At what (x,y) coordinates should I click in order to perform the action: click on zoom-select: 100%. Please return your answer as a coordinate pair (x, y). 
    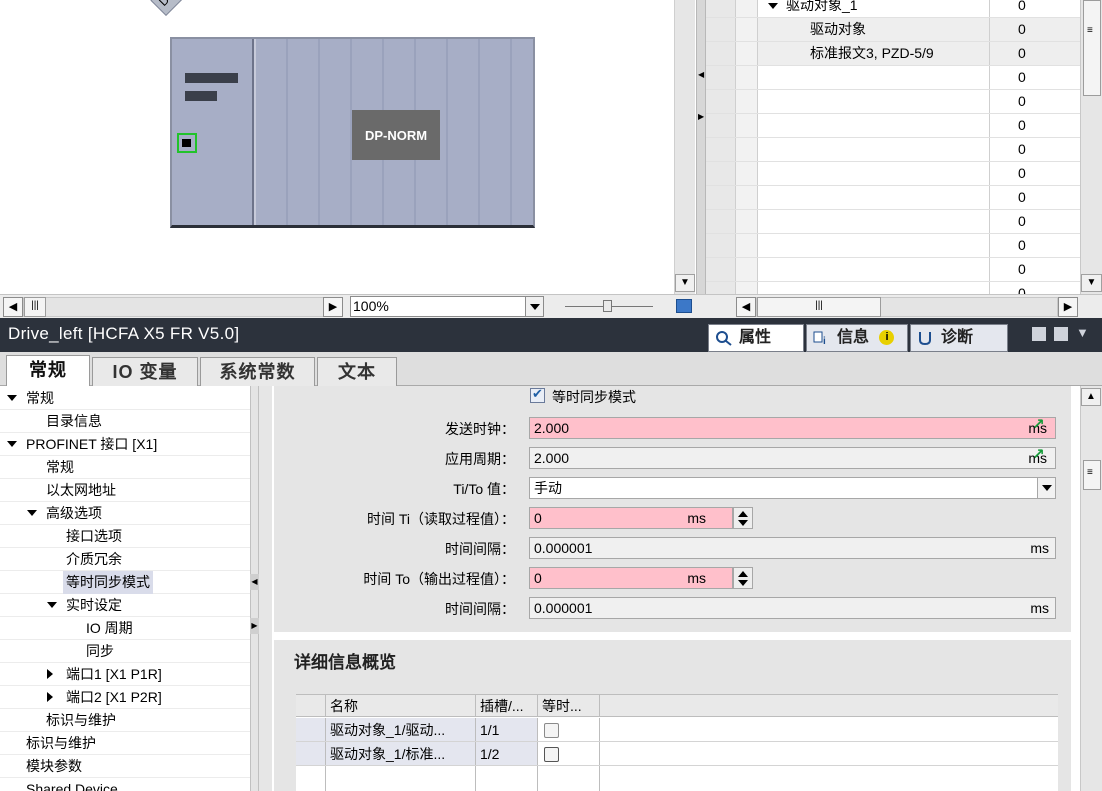
    Looking at the image, I should click on (447, 306).